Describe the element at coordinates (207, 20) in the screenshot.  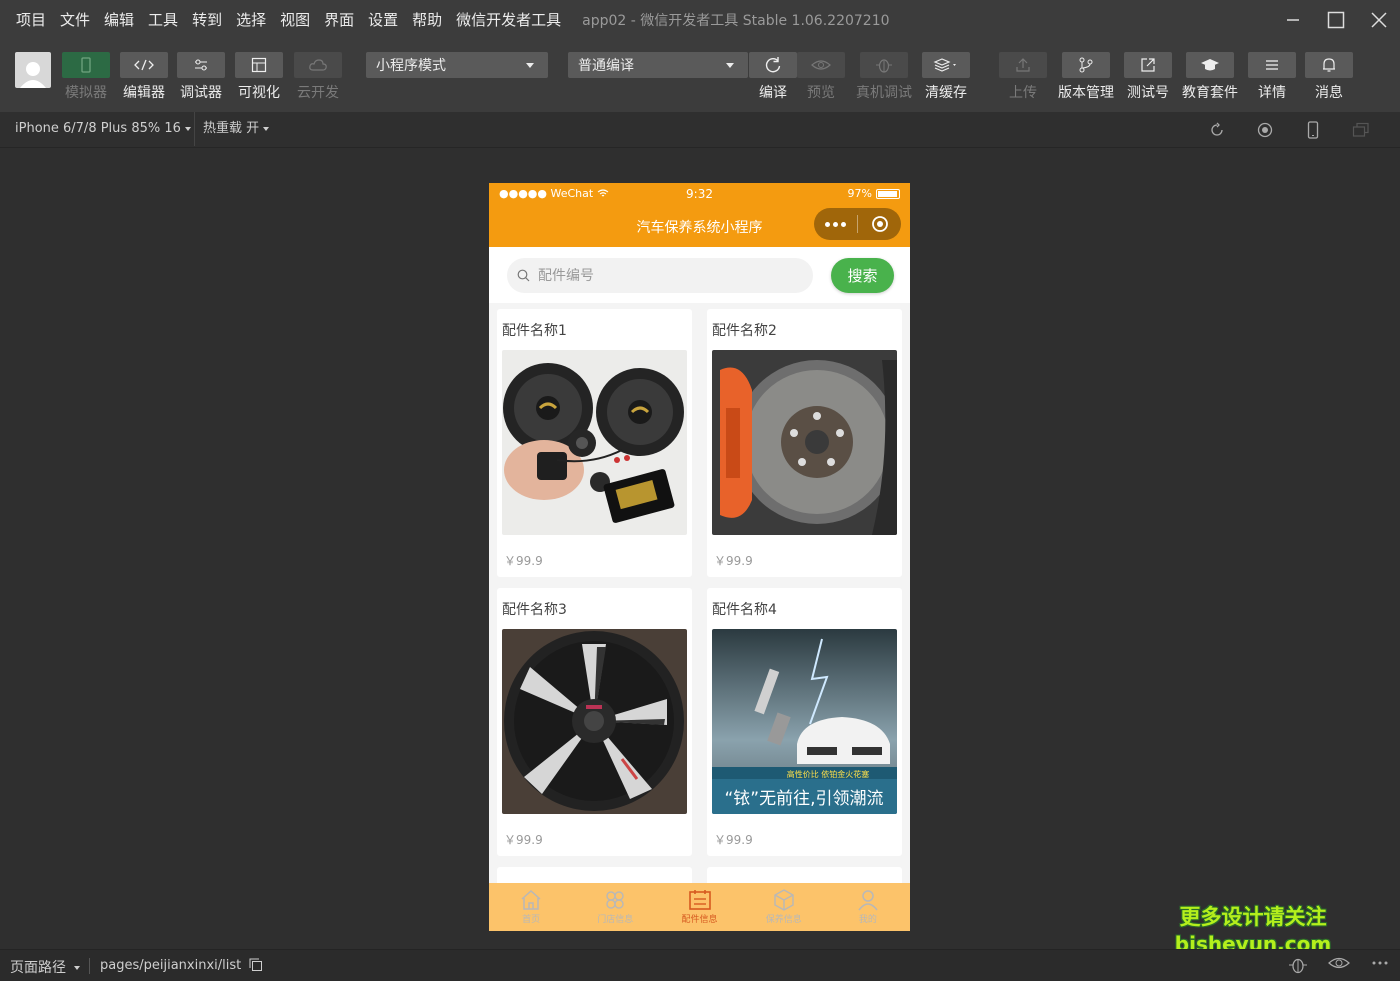
I see `menu-goto: 转到` at that location.